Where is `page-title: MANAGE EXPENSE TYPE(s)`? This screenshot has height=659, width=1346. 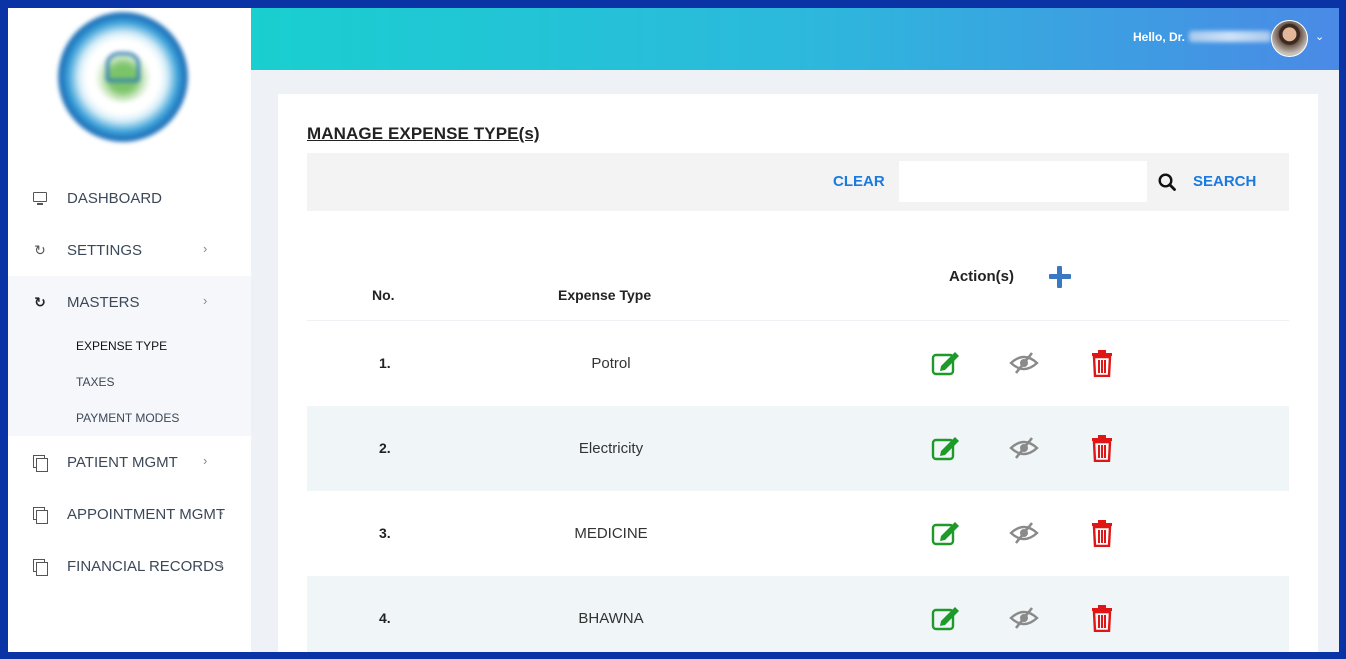 page-title: MANAGE EXPENSE TYPE(s) is located at coordinates (423, 133).